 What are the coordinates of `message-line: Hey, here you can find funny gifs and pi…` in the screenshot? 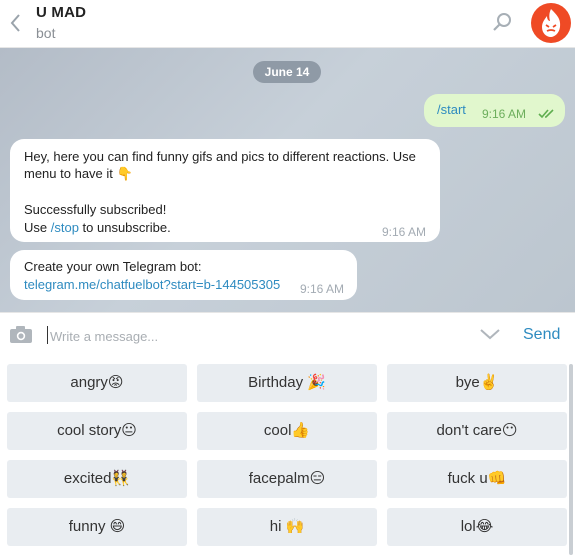 It's located at (220, 156).